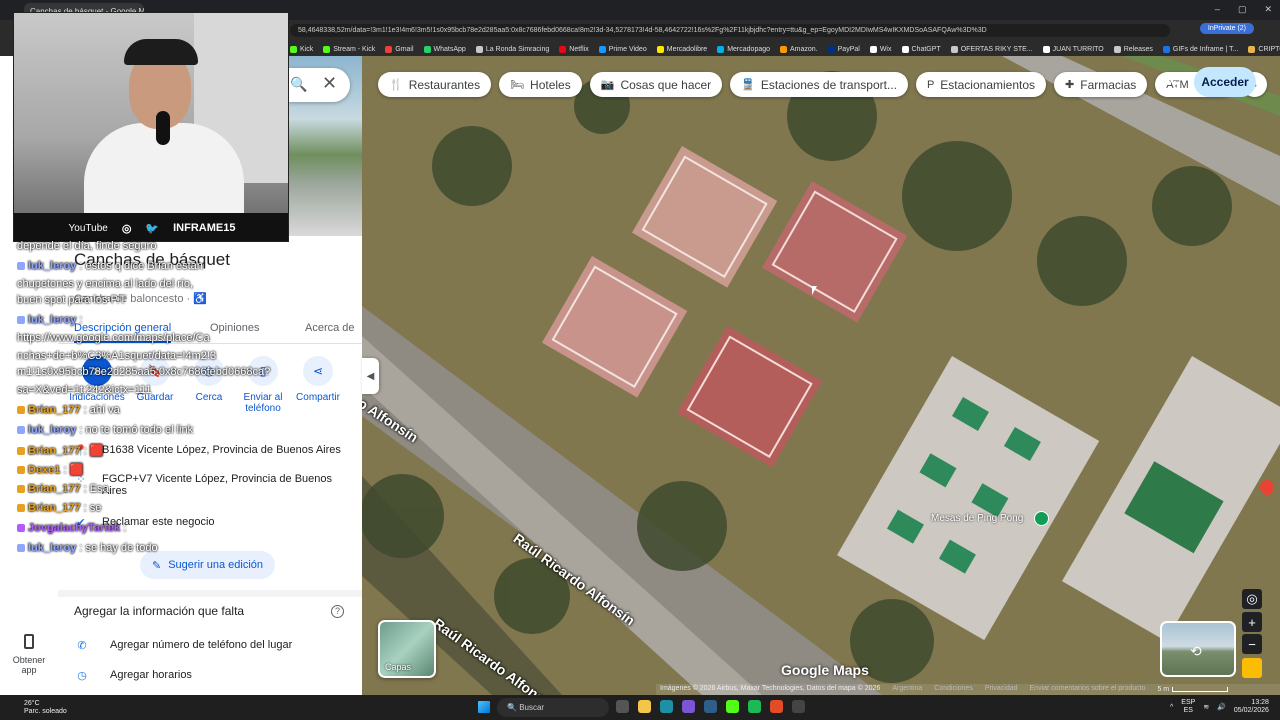 Image resolution: width=1280 pixels, height=720 pixels. What do you see at coordinates (743, 49) in the screenshot?
I see `bookmark-item: Mercadopago` at bounding box center [743, 49].